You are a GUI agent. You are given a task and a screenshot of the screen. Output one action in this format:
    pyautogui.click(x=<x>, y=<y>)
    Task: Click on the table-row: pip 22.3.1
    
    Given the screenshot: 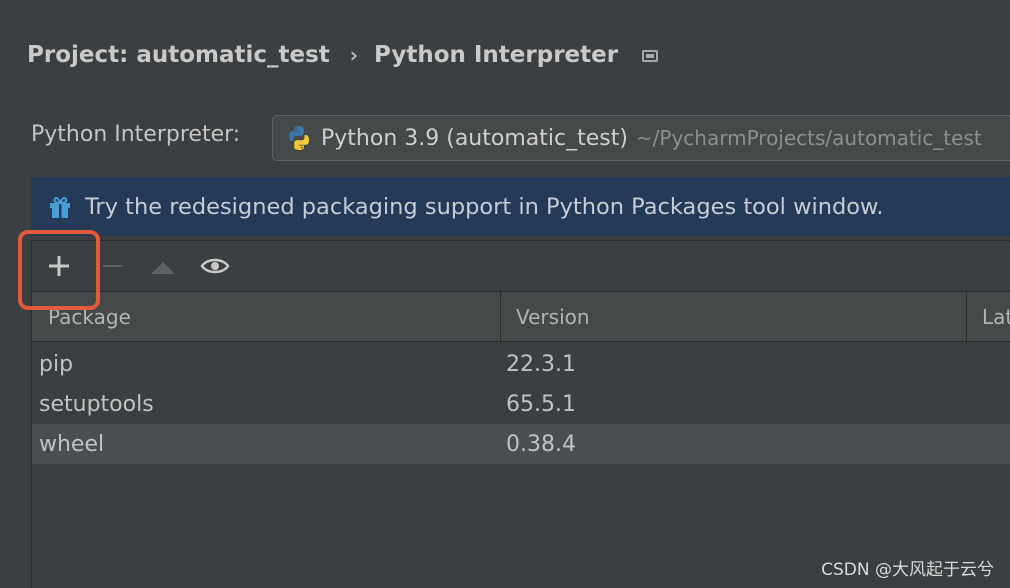 What is the action you would take?
    pyautogui.click(x=521, y=364)
    